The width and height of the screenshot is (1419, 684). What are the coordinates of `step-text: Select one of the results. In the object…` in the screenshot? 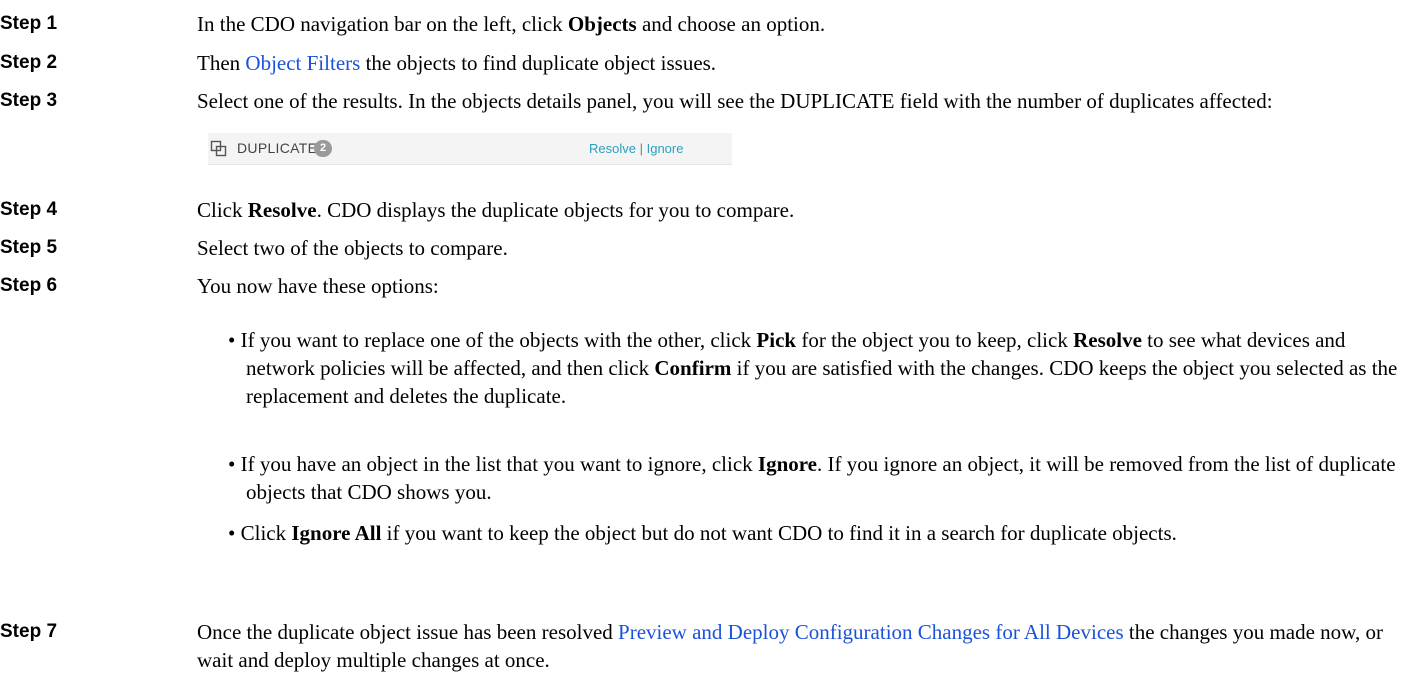 It's located at (735, 101).